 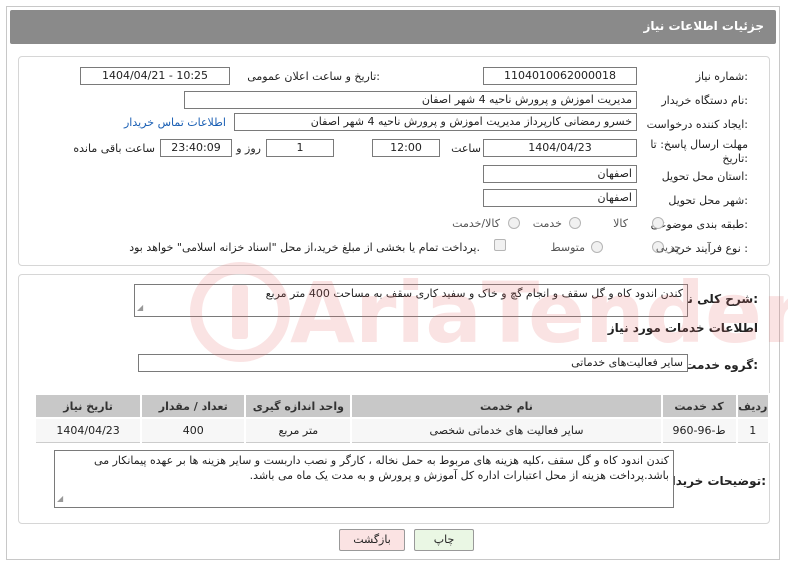 I want to click on col-row-number: ردیف, so click(x=753, y=406).